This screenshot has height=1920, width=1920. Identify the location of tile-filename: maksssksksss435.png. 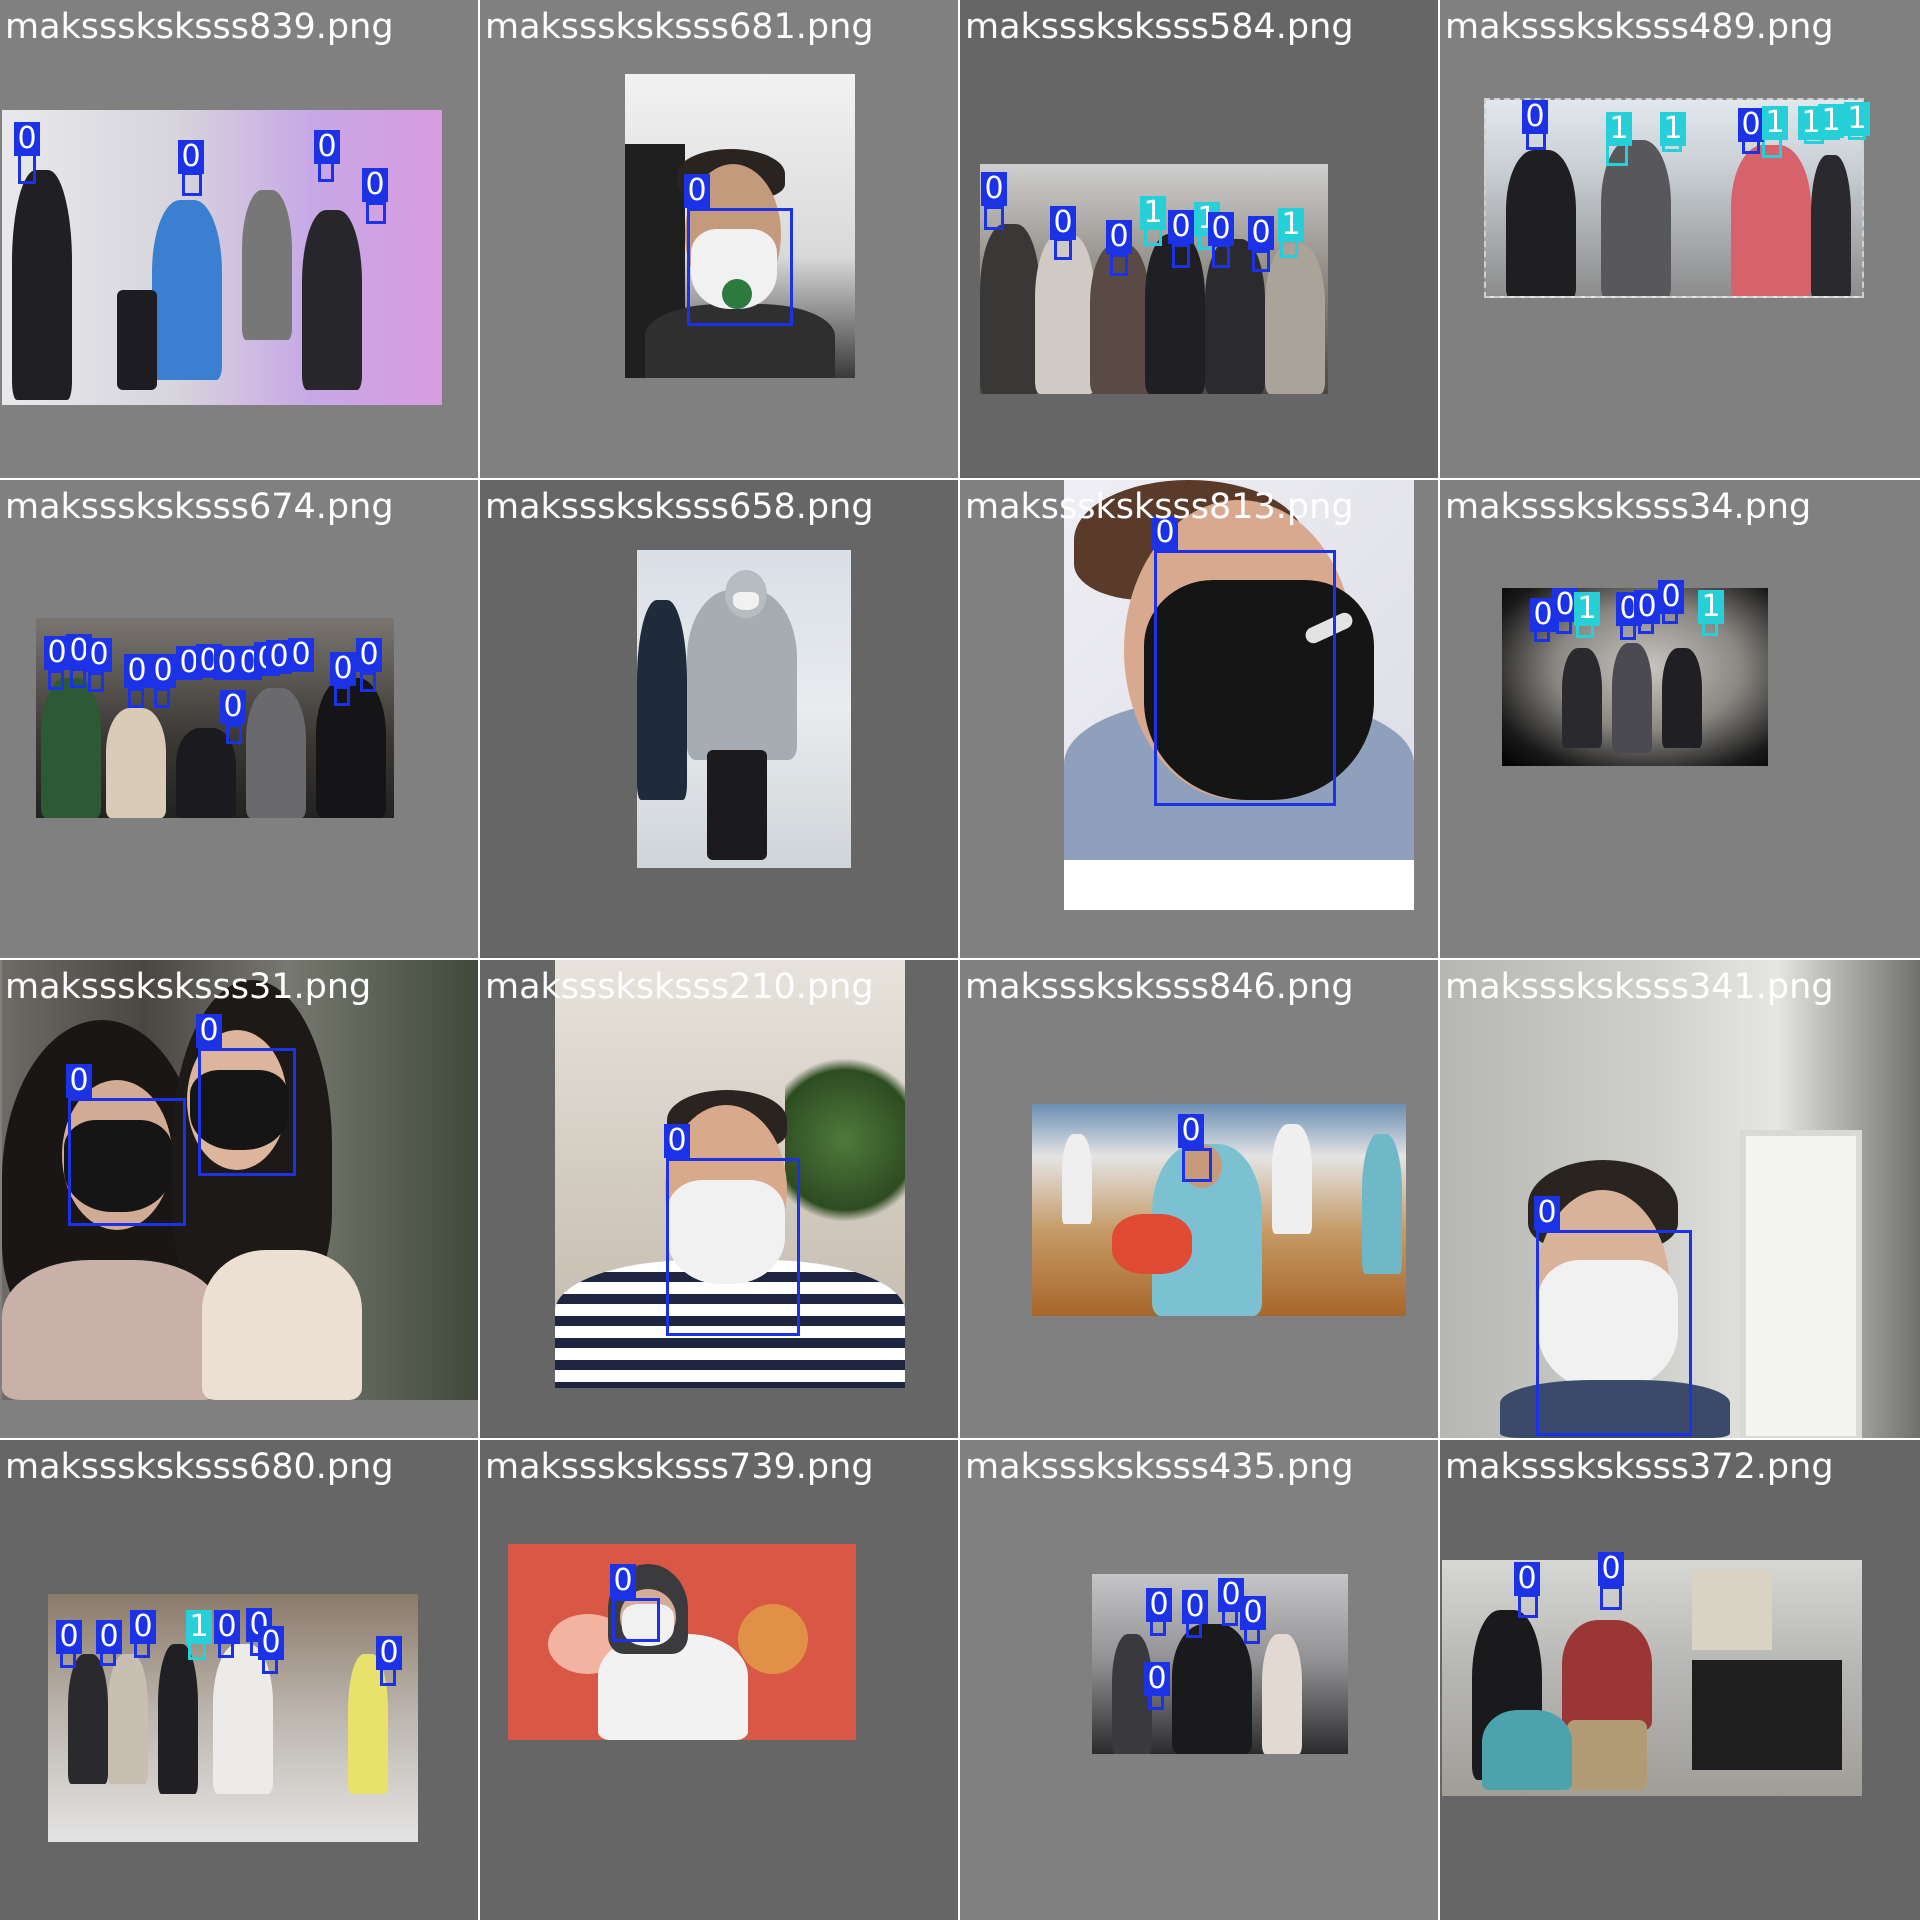
(1159, 1467).